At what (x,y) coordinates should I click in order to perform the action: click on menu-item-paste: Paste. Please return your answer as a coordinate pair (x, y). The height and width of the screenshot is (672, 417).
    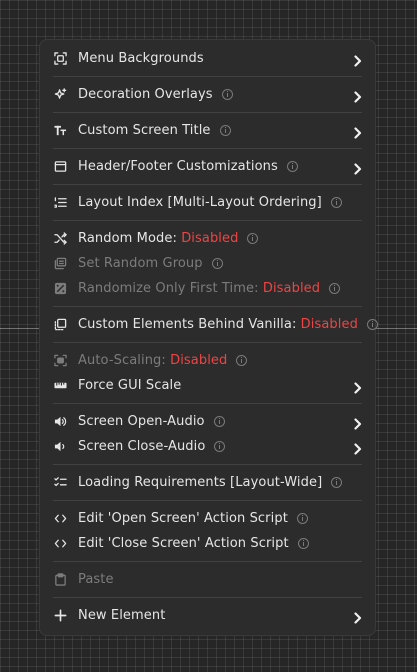
    Looking at the image, I should click on (207, 579).